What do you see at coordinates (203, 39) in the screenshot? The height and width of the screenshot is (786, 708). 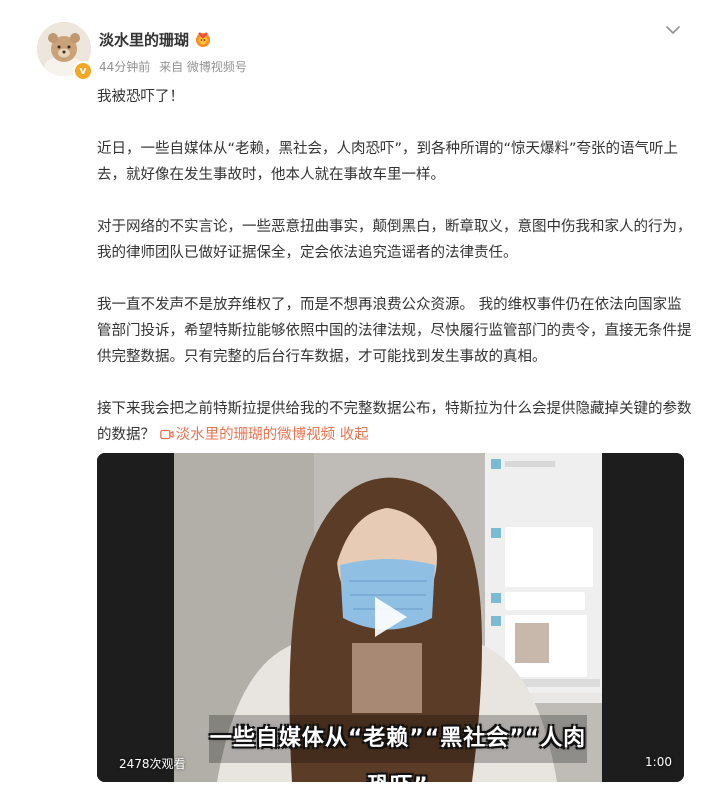 I see `fan-medal-icon` at bounding box center [203, 39].